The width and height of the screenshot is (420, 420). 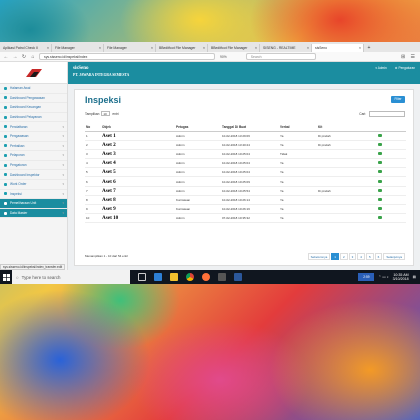 I want to click on sidebar-item-inspeksi: Inspeksi ▾, so click(x=33, y=195).